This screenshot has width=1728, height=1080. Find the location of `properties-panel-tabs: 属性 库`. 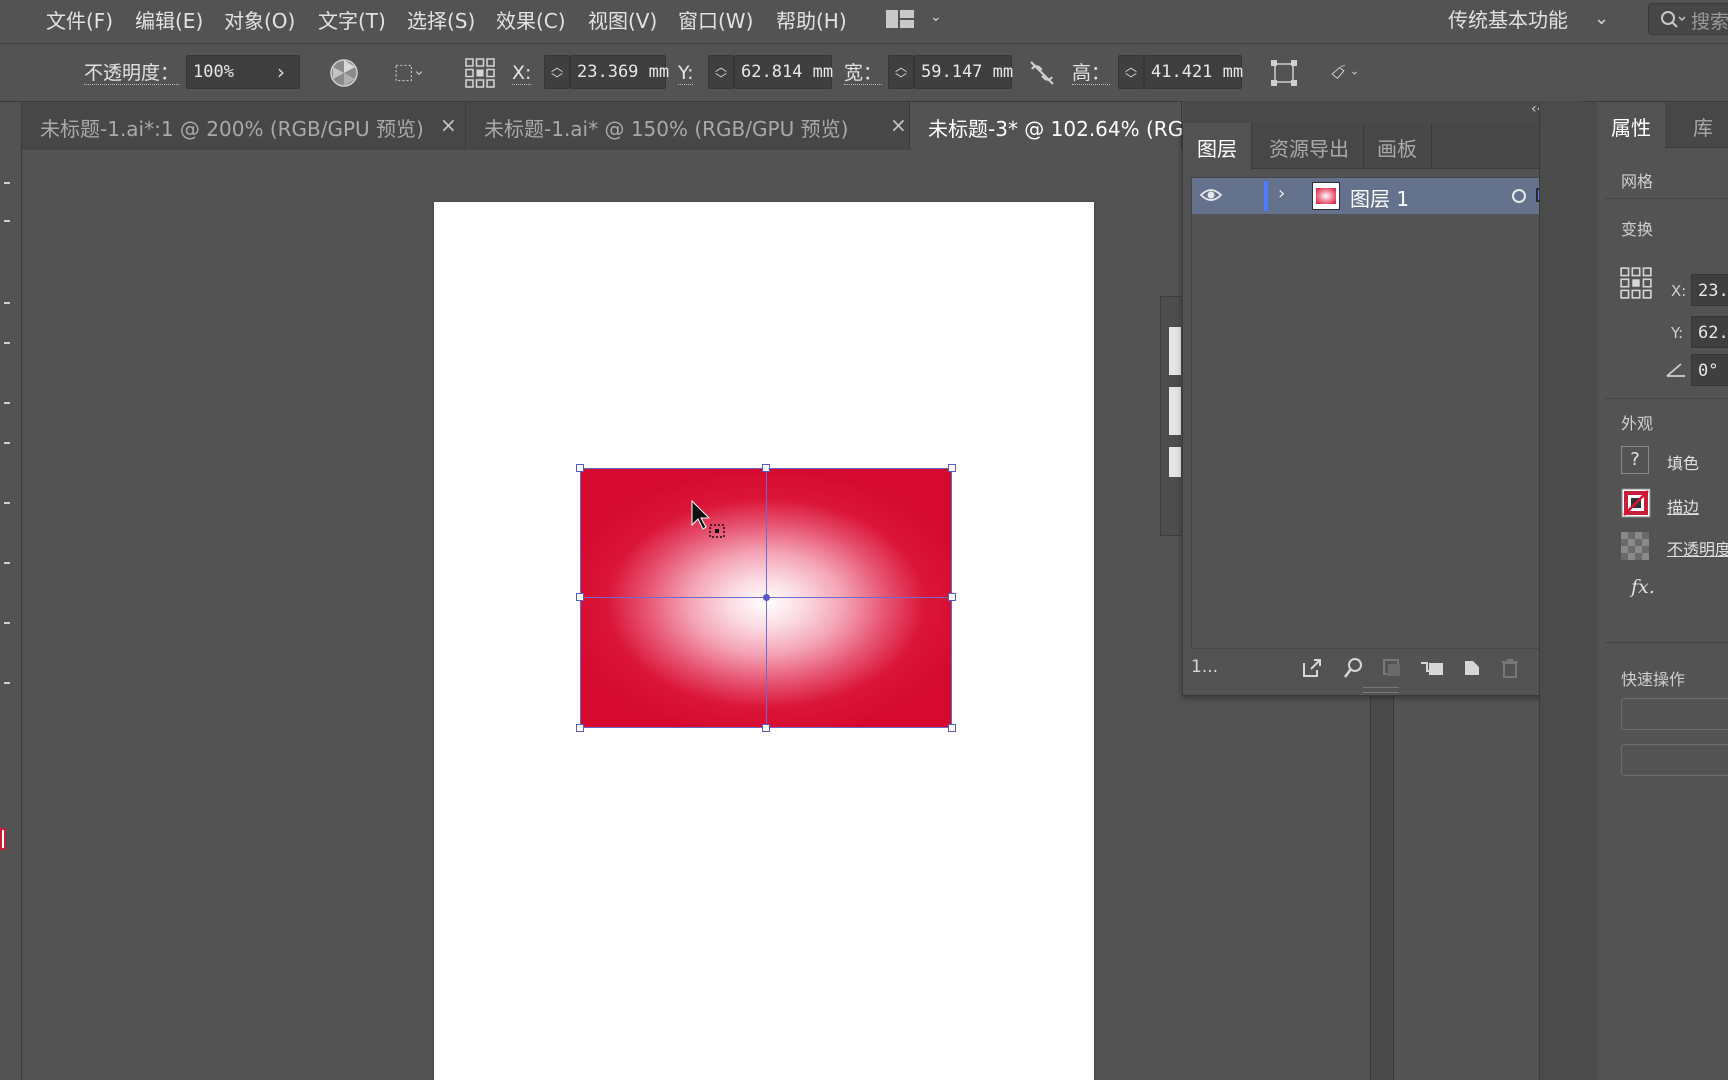

properties-panel-tabs: 属性 库 is located at coordinates (1662, 125).